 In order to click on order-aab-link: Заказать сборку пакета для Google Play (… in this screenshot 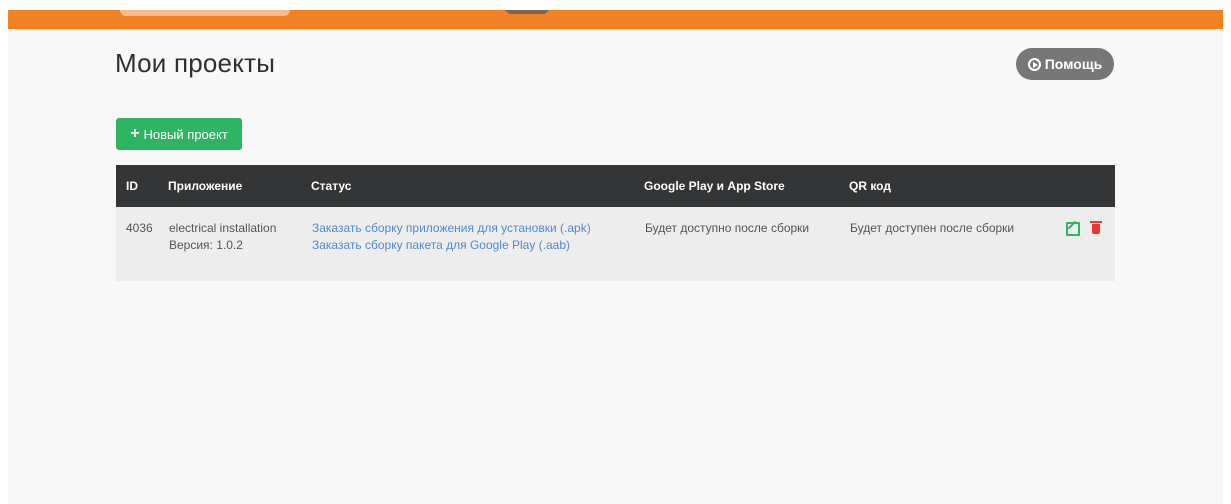, I will do `click(477, 245)`.